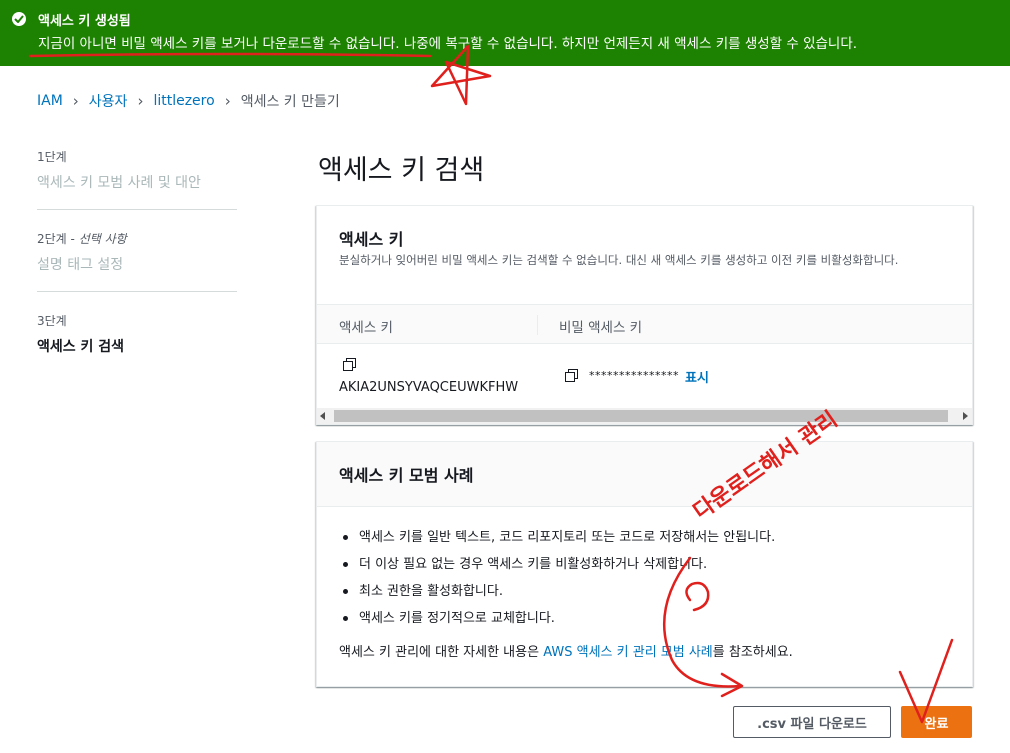 The width and height of the screenshot is (1010, 753). I want to click on breadcrumb-iam: IAM, so click(50, 101).